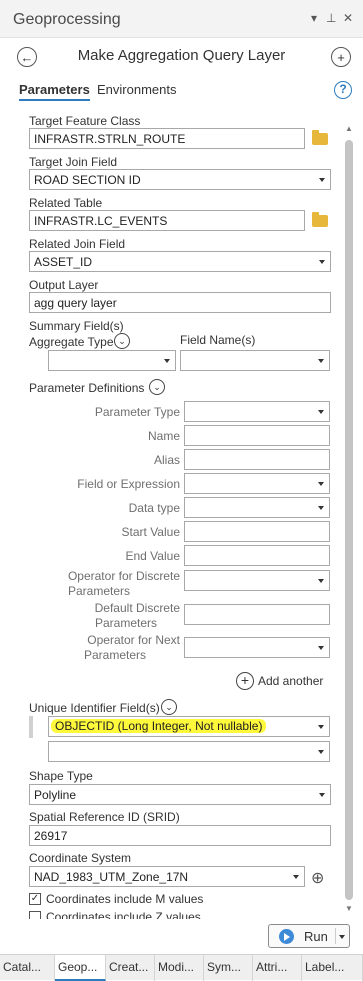 This screenshot has width=363, height=981. I want to click on pane-titlebar: Geoprocessing ▾ ⊥ ✕, so click(181, 19).